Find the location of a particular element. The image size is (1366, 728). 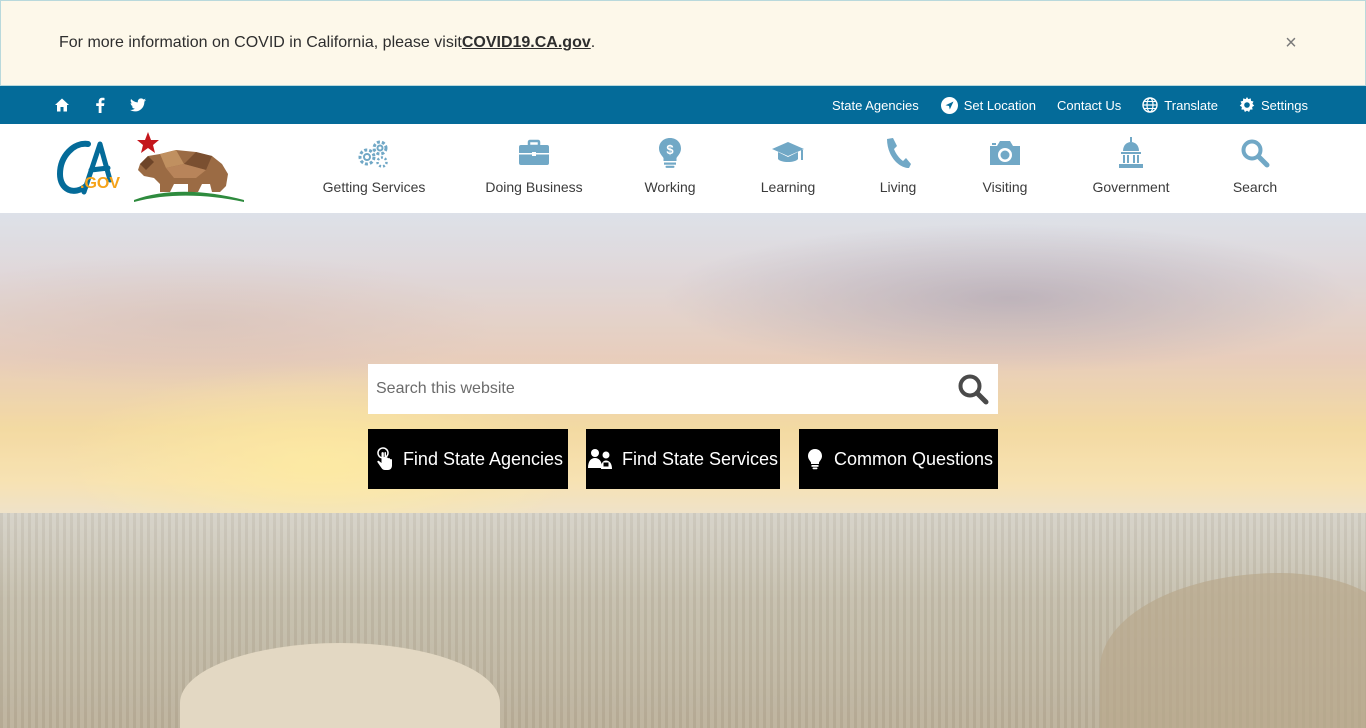

nav-label: Visiting is located at coordinates (1005, 187).